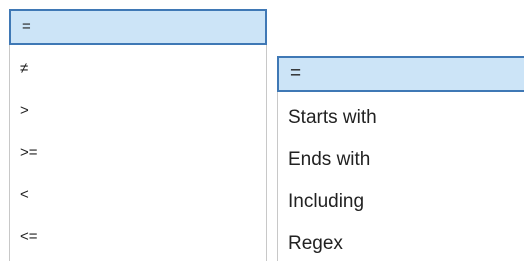  Describe the element at coordinates (401, 118) in the screenshot. I see `option-starts-with: Starts with` at that location.